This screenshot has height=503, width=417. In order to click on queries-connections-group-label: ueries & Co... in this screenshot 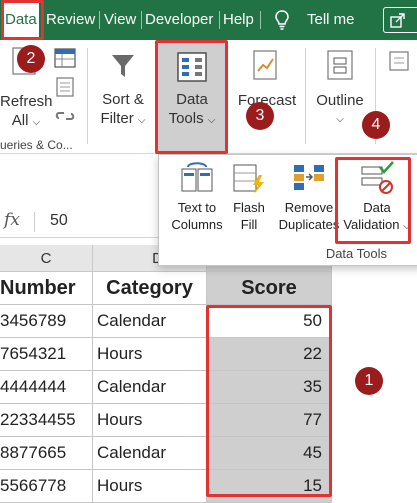, I will do `click(36, 145)`.